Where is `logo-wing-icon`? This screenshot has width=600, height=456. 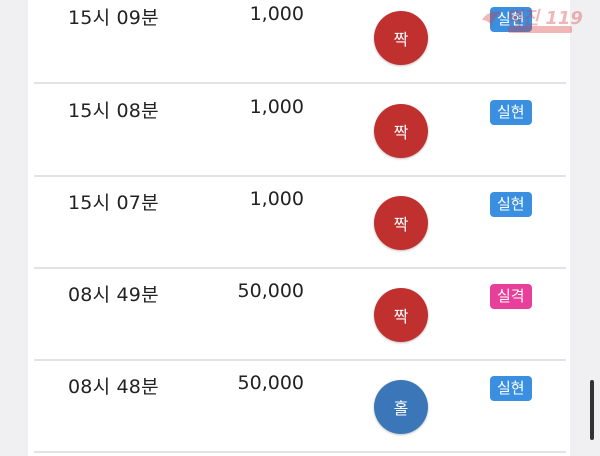
logo-wing-icon is located at coordinates (492, 18).